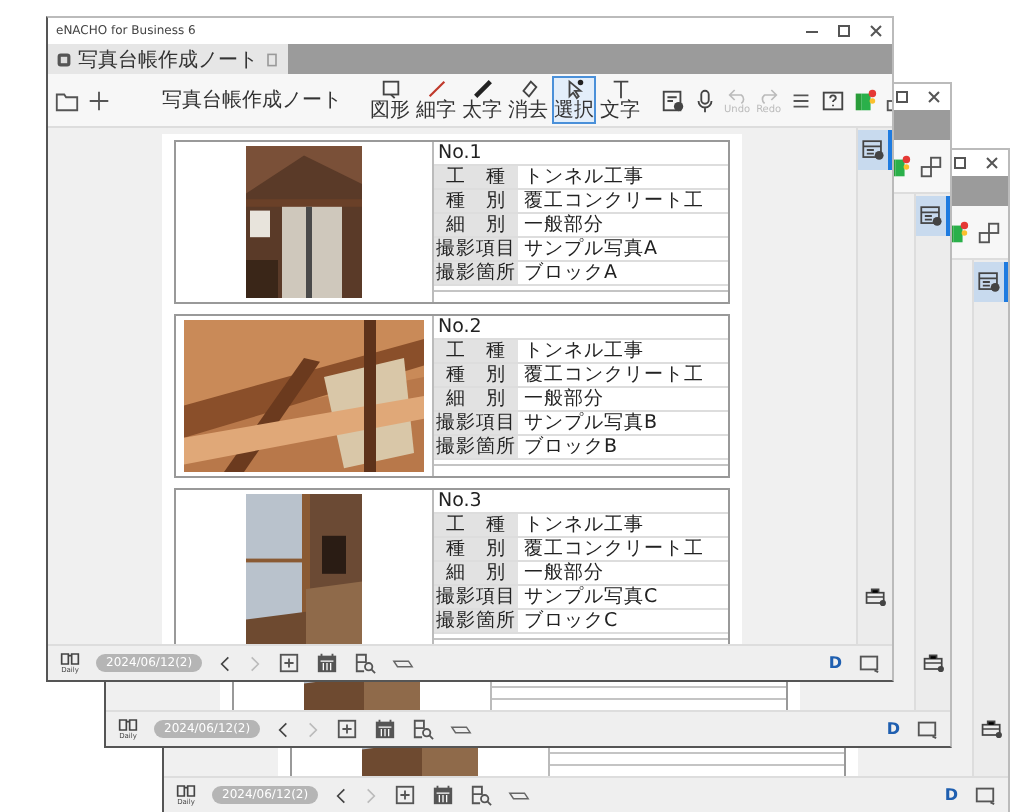  What do you see at coordinates (64, 59) in the screenshot?
I see `note-icon` at bounding box center [64, 59].